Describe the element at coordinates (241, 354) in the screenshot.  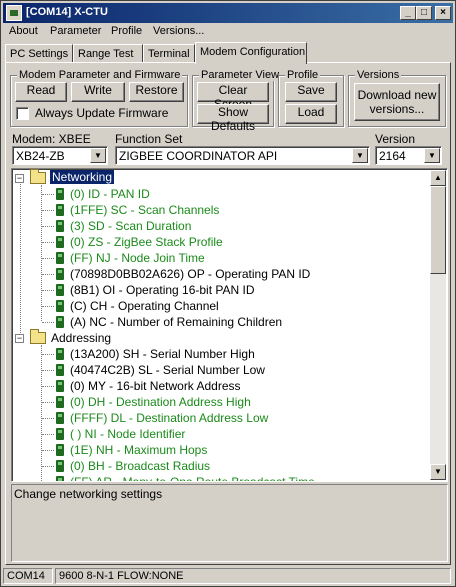
I see `tree-parameter-row: (13A200) SH - Serial Number High` at that location.